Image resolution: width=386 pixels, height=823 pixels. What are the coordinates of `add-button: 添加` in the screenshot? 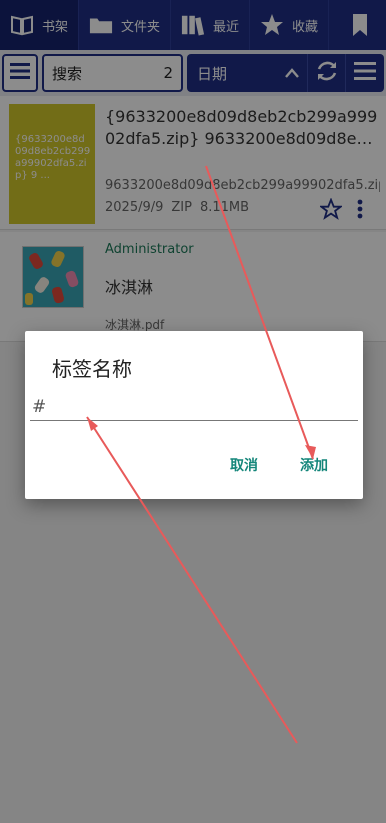 It's located at (314, 465).